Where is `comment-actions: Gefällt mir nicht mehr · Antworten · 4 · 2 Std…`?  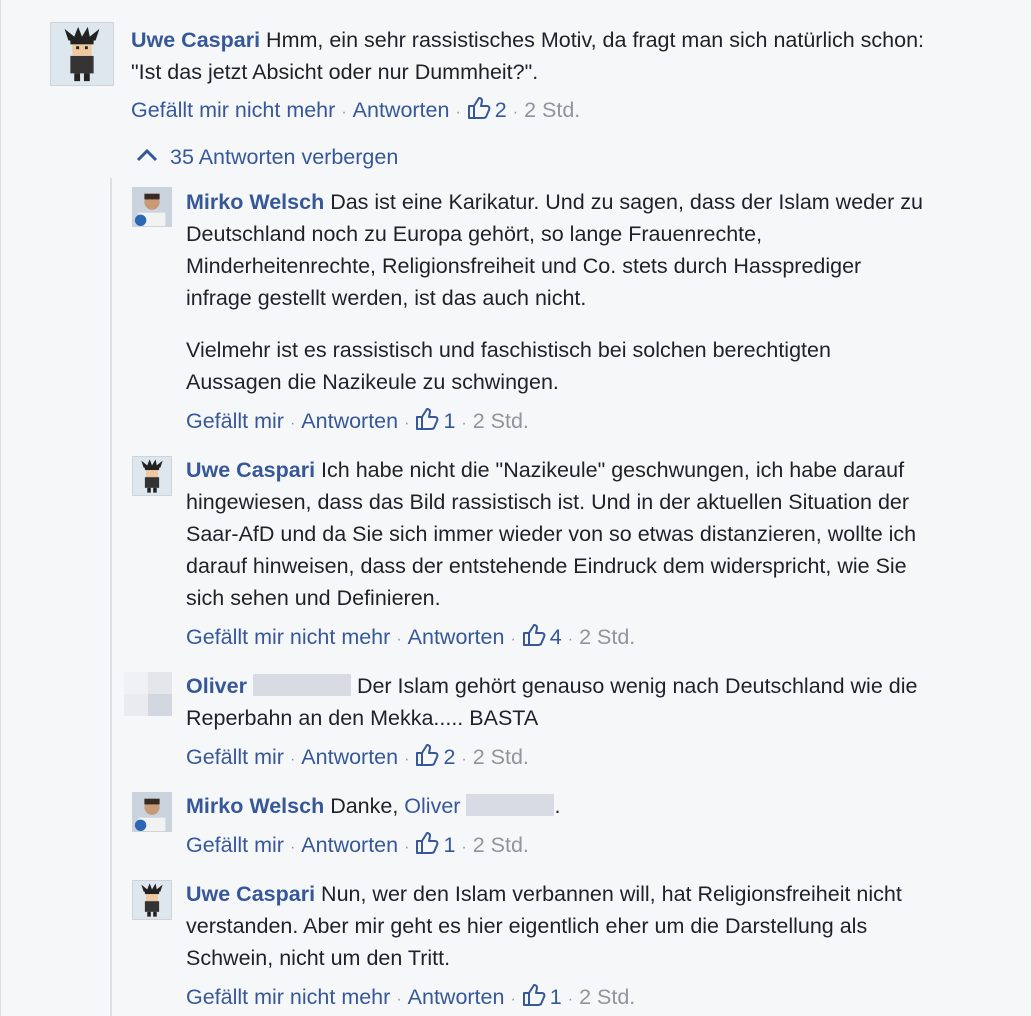 comment-actions: Gefällt mir nicht mehr · Antworten · 4 · 2 Std… is located at coordinates (411, 636).